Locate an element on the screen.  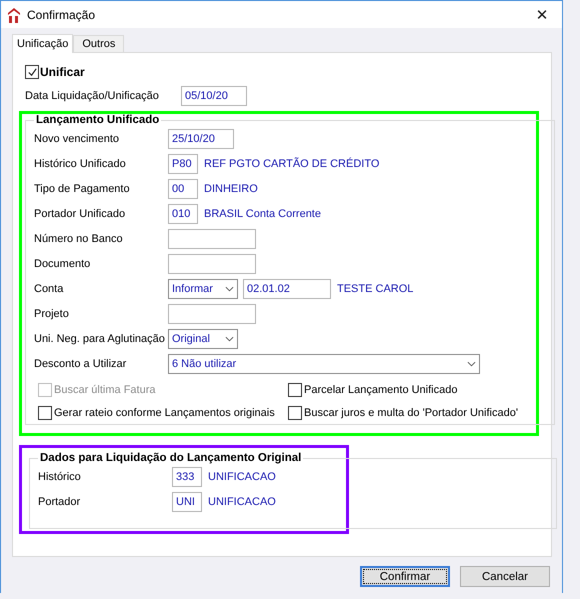
account-description: TESTE CAROL is located at coordinates (375, 288).